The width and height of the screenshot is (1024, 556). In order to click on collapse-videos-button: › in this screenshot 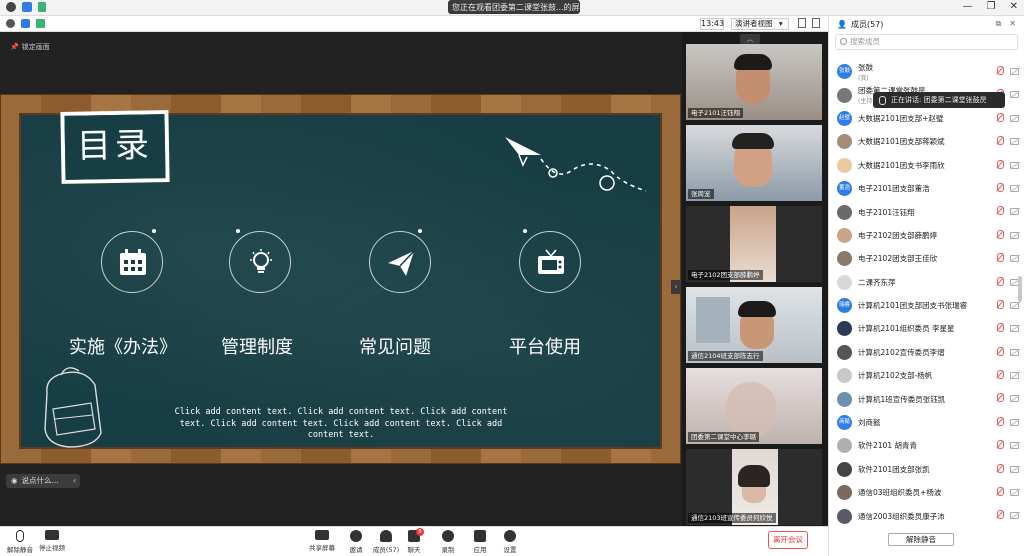, I will do `click(676, 287)`.